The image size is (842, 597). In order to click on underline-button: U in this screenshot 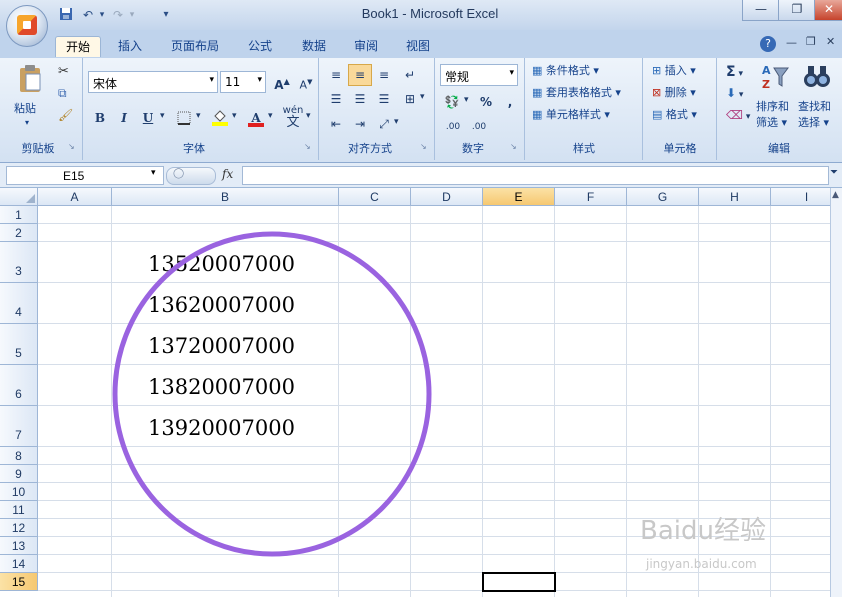, I will do `click(148, 118)`.